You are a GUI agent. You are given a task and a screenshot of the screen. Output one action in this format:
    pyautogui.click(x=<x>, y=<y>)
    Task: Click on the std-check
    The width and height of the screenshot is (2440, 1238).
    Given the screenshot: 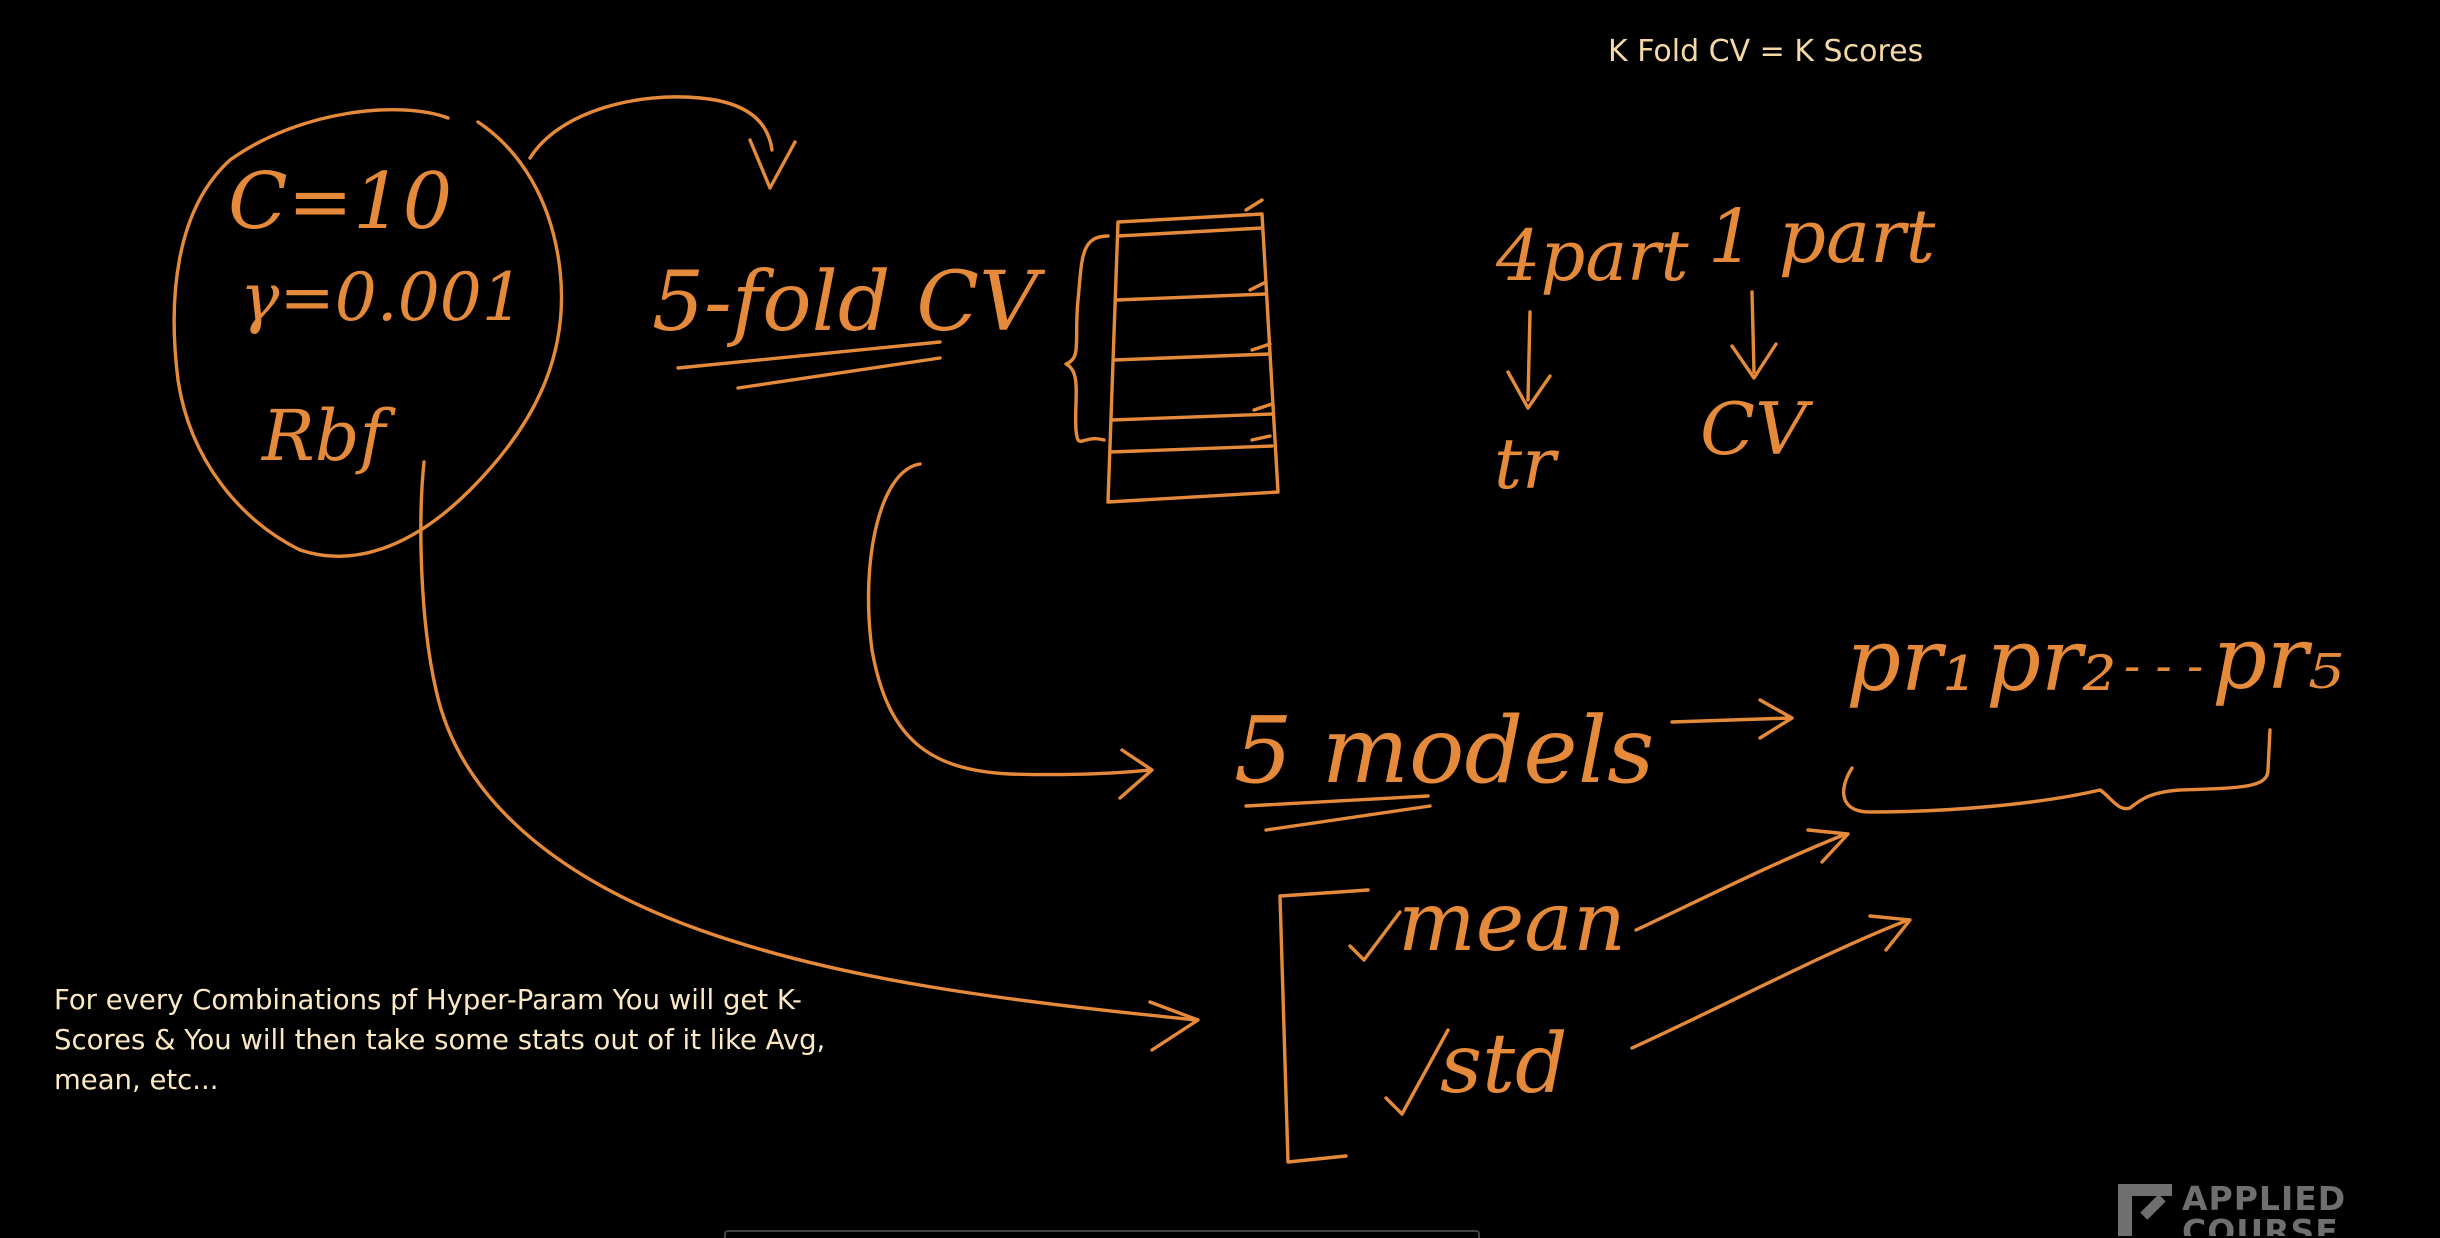 What is the action you would take?
    pyautogui.click(x=1417, y=1072)
    